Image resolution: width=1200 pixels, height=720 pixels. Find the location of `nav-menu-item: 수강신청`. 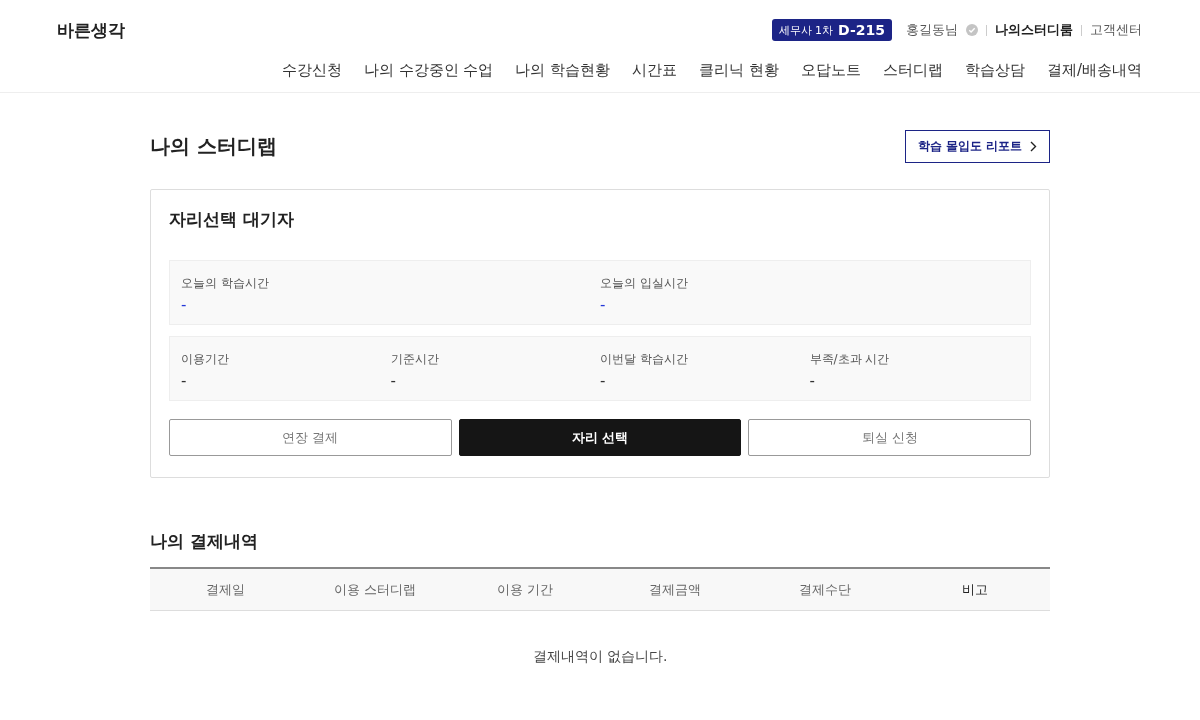

nav-menu-item: 수강신청 is located at coordinates (311, 70).